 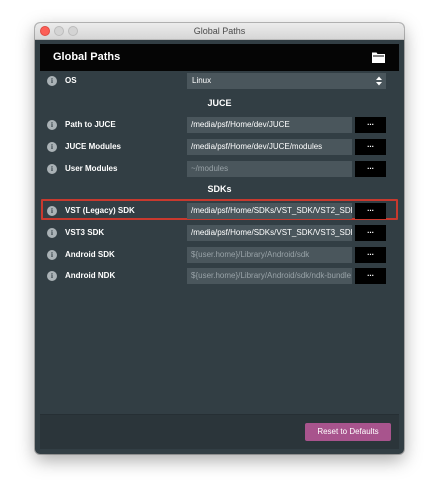 I want to click on title-bar: Global Paths, so click(x=219, y=31).